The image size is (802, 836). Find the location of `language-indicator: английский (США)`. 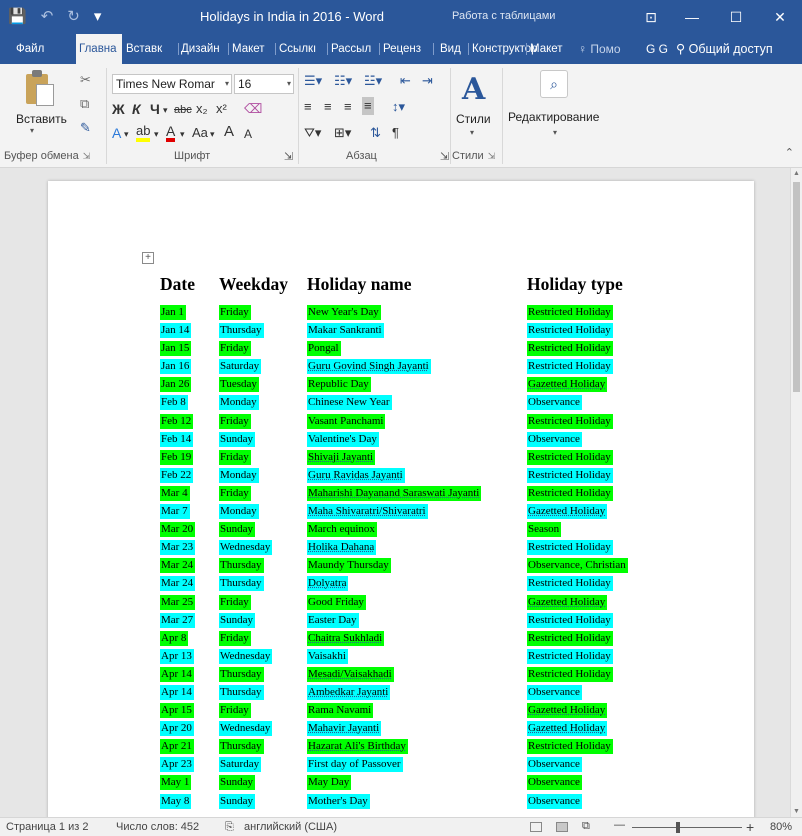

language-indicator: английский (США) is located at coordinates (290, 827).